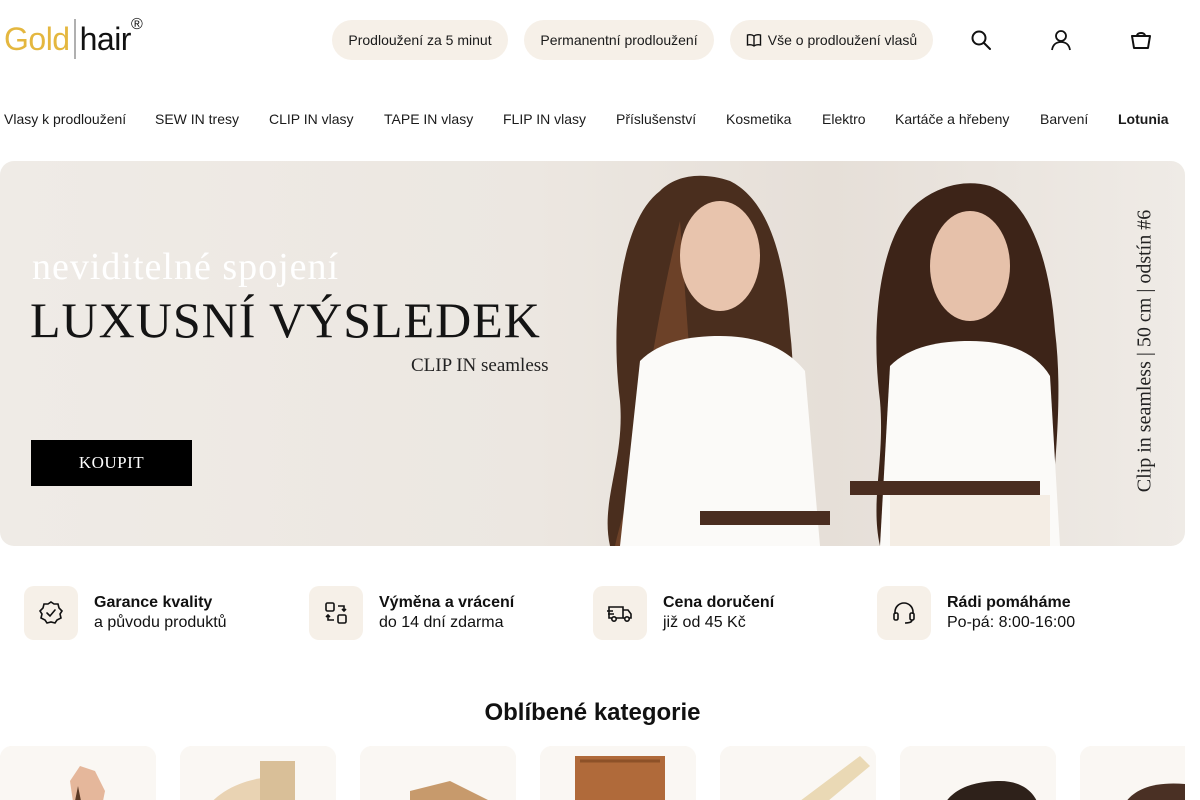  I want to click on feature-title: Rádi pomáháme, so click(1009, 602).